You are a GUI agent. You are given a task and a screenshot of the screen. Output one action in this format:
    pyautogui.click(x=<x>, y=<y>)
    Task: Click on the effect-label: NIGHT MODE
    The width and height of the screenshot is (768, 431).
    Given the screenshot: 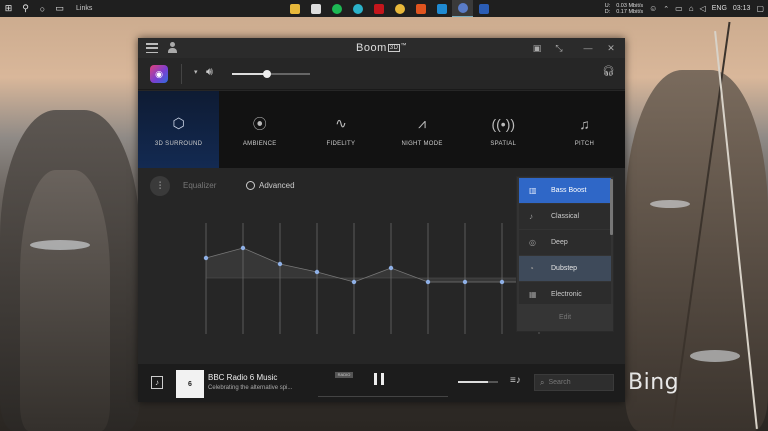 What is the action you would take?
    pyautogui.click(x=422, y=143)
    